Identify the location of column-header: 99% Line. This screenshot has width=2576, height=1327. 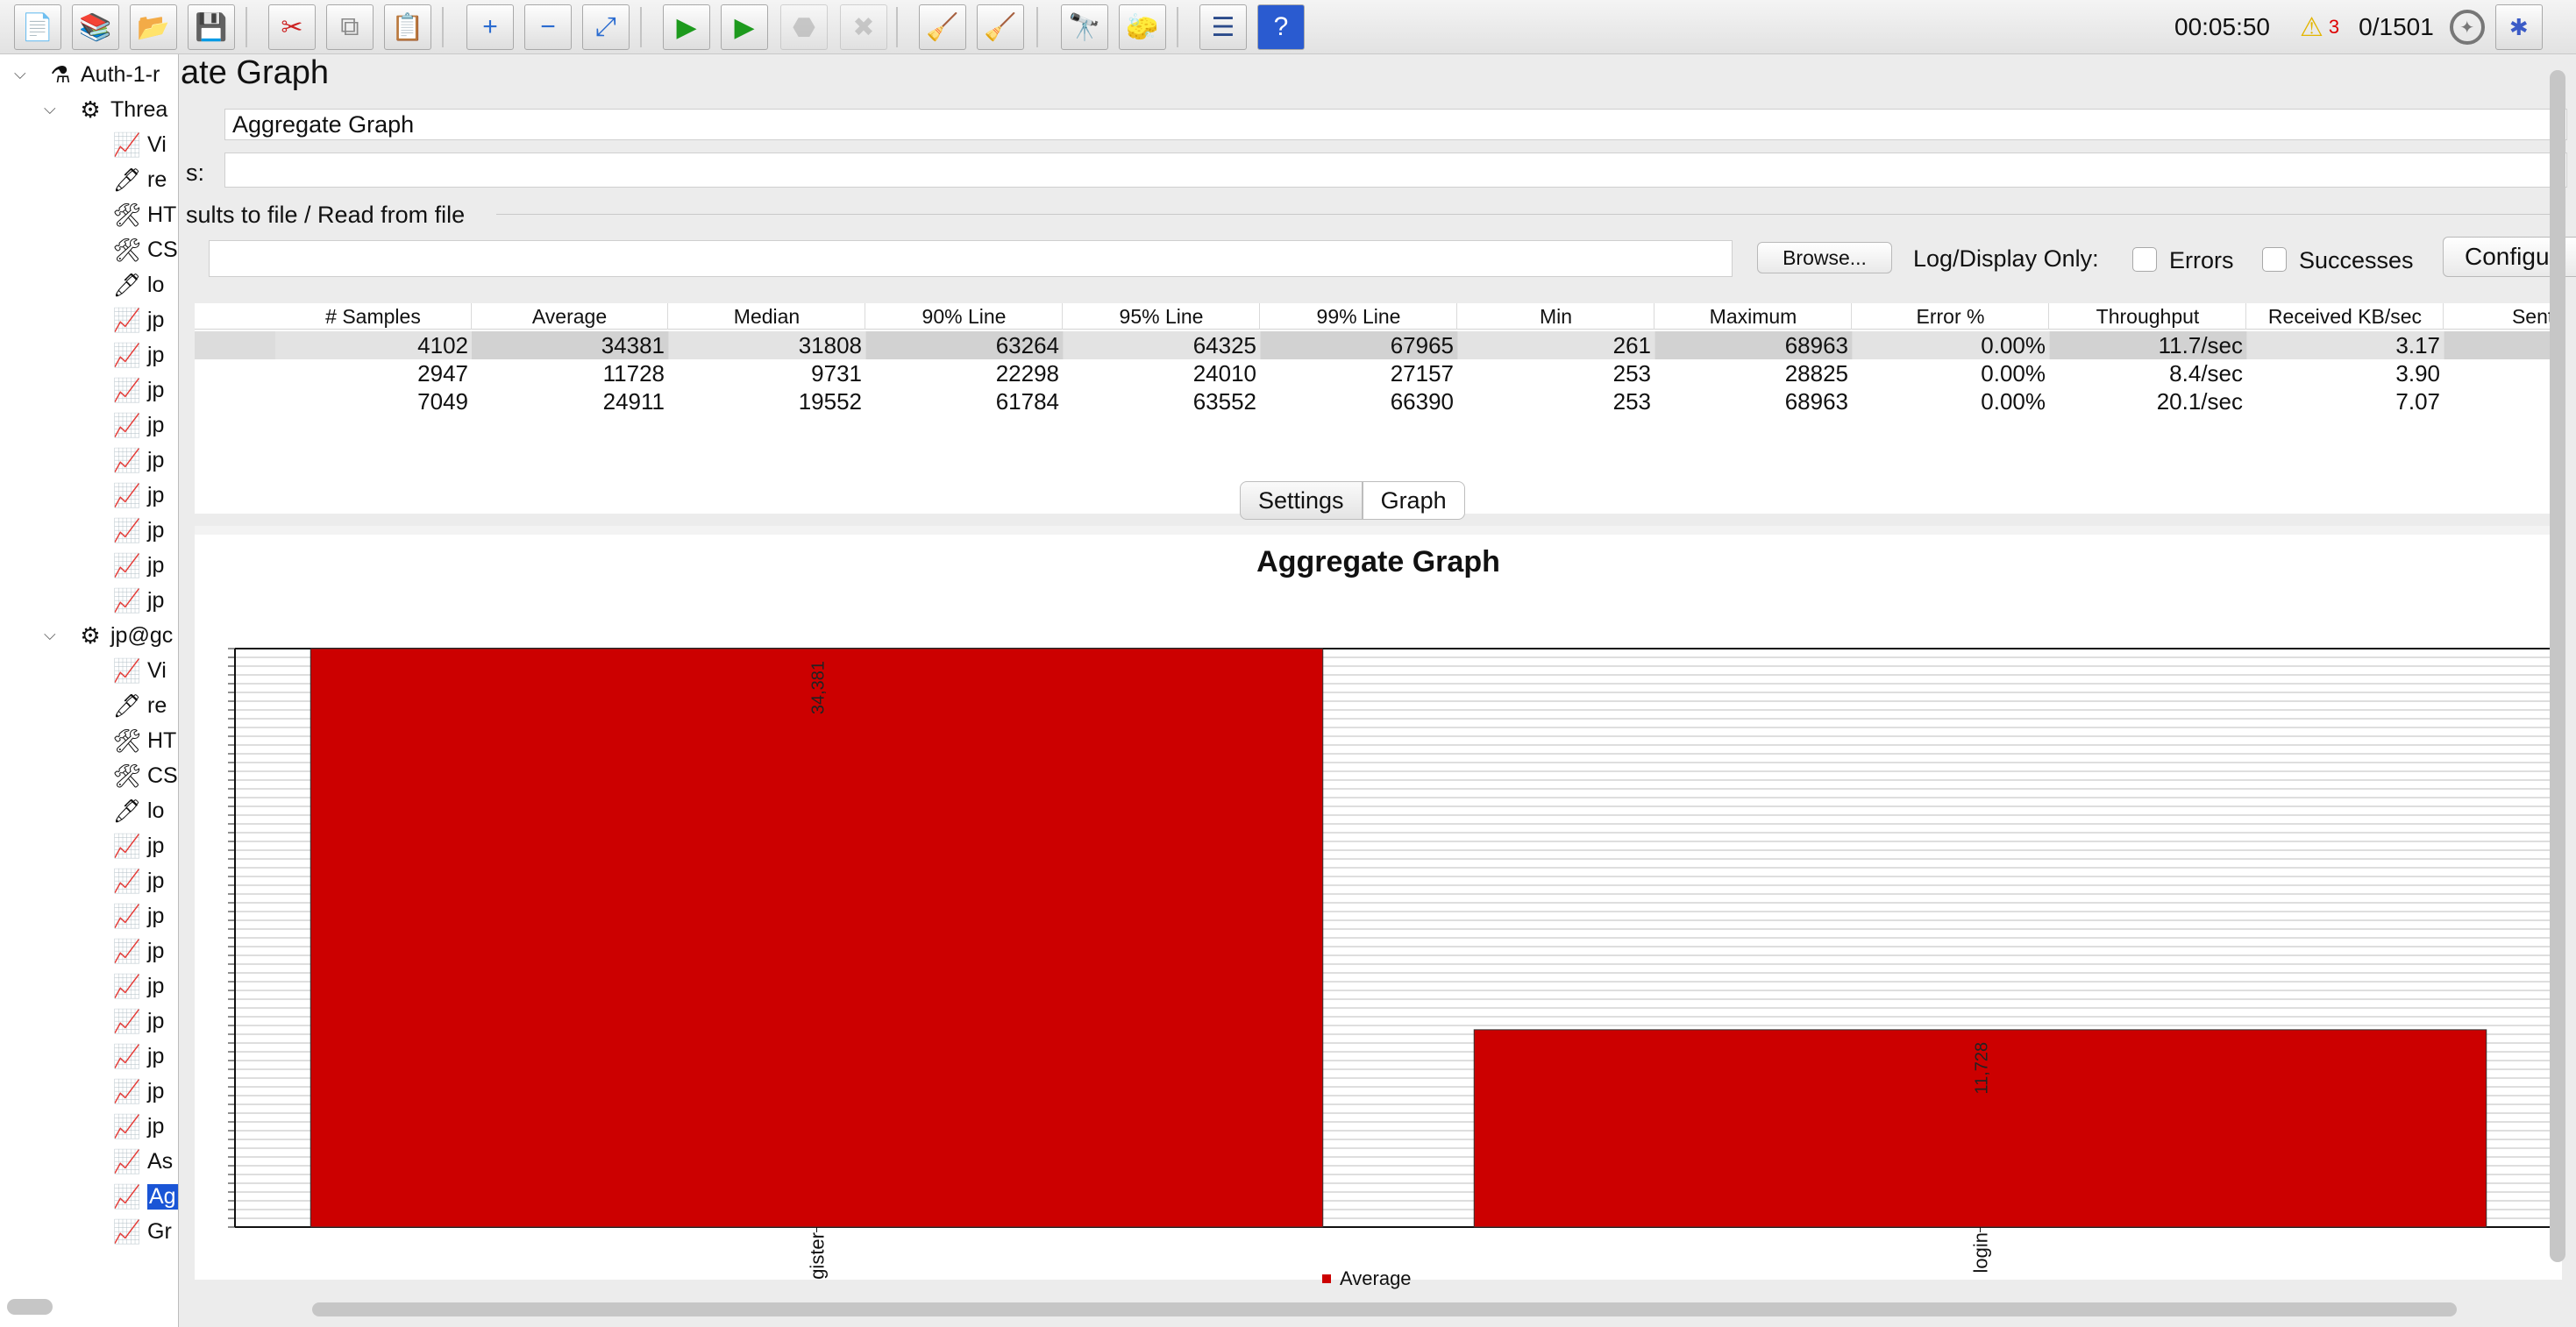
(1359, 316).